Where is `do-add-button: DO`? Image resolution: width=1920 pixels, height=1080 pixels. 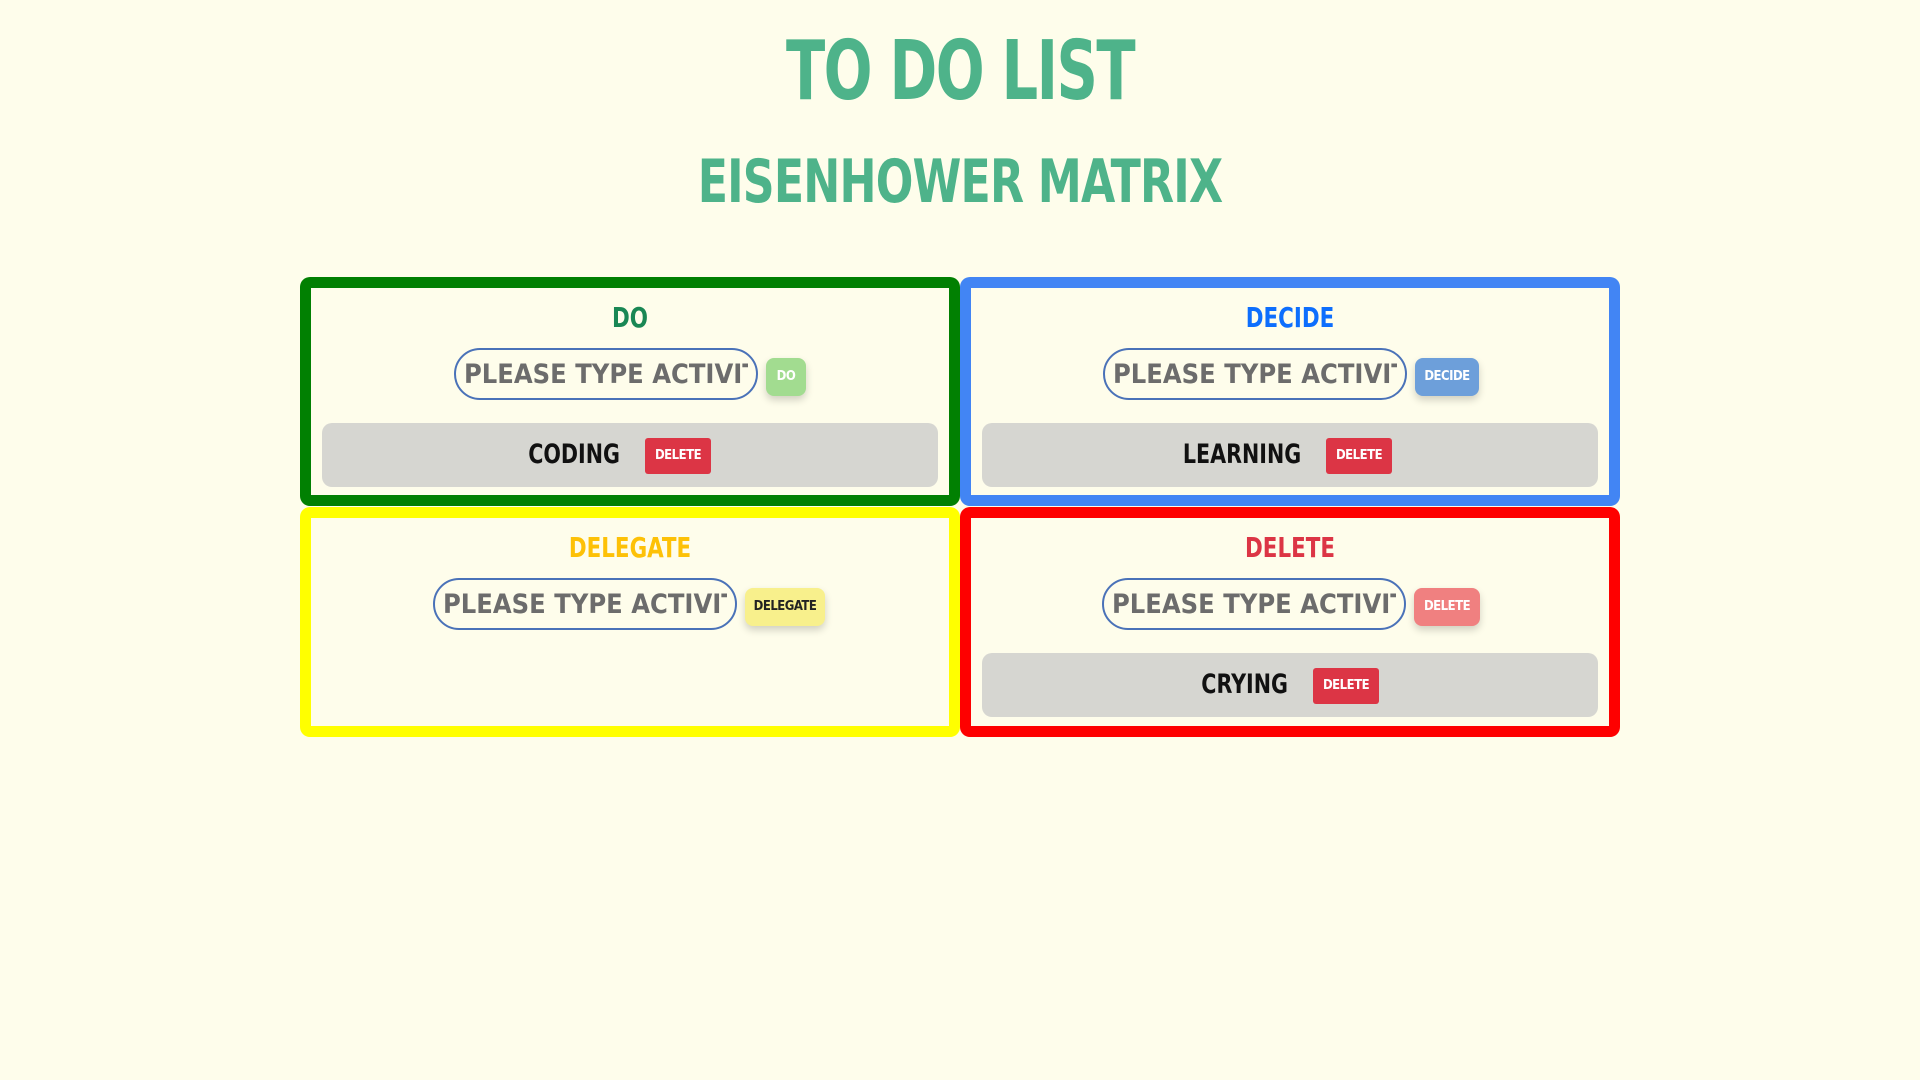 do-add-button: DO is located at coordinates (786, 377).